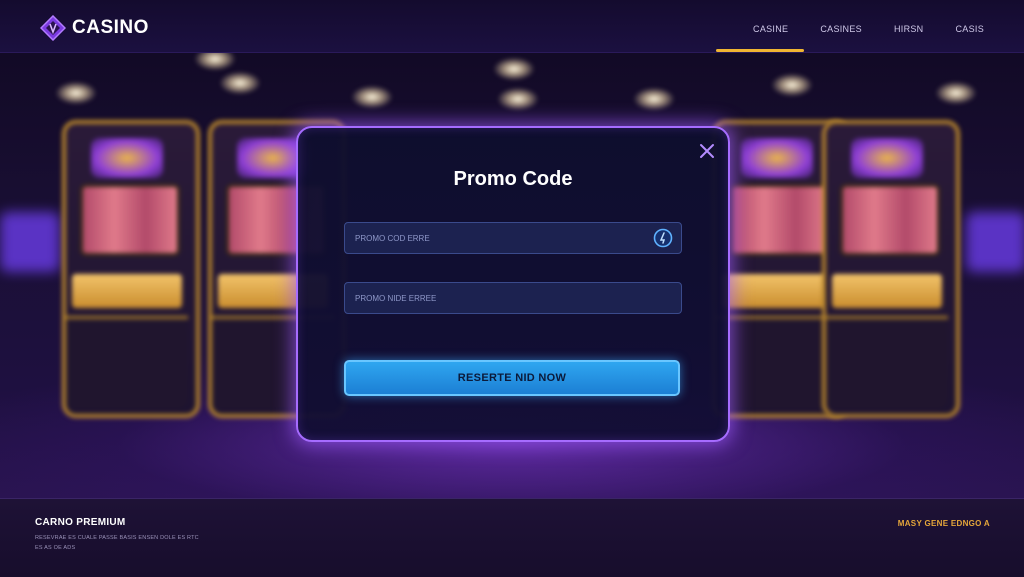  Describe the element at coordinates (760, 50) in the screenshot. I see `nav-active-indicator` at that location.